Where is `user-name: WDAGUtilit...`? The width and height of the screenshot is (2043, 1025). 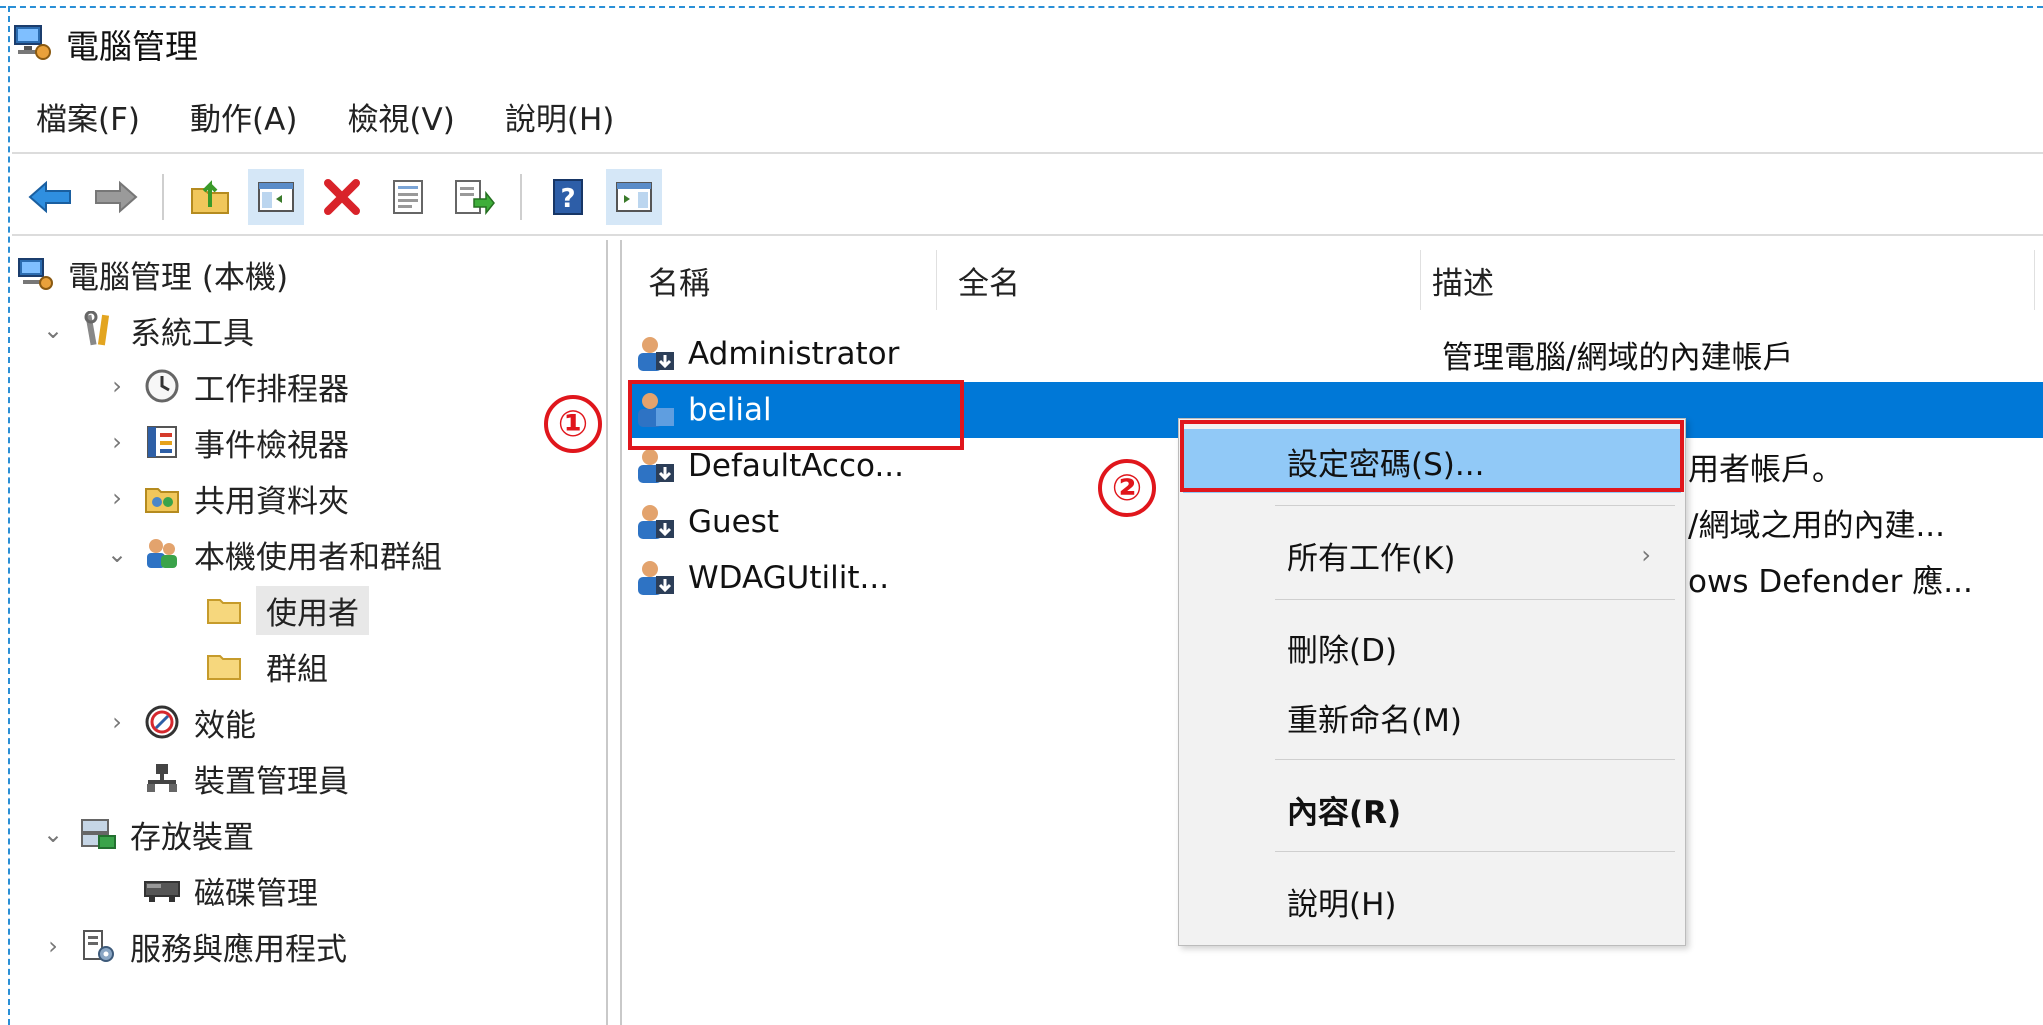
user-name: WDAGUtilit... is located at coordinates (789, 578).